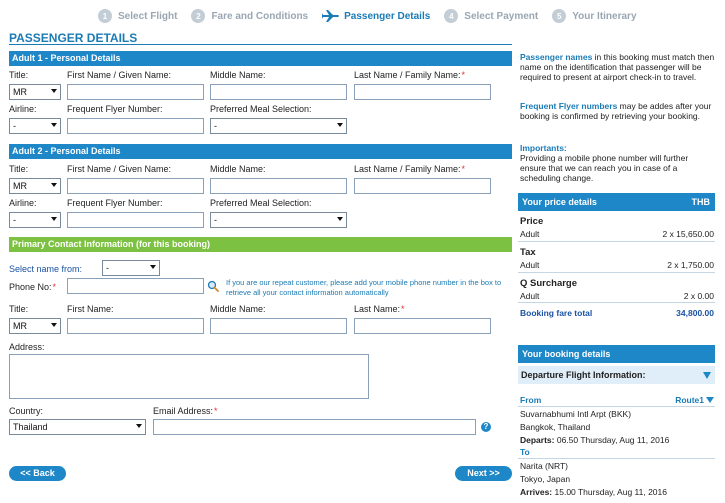 The image size is (725, 503). I want to click on contact-last-name-input, so click(422, 326).